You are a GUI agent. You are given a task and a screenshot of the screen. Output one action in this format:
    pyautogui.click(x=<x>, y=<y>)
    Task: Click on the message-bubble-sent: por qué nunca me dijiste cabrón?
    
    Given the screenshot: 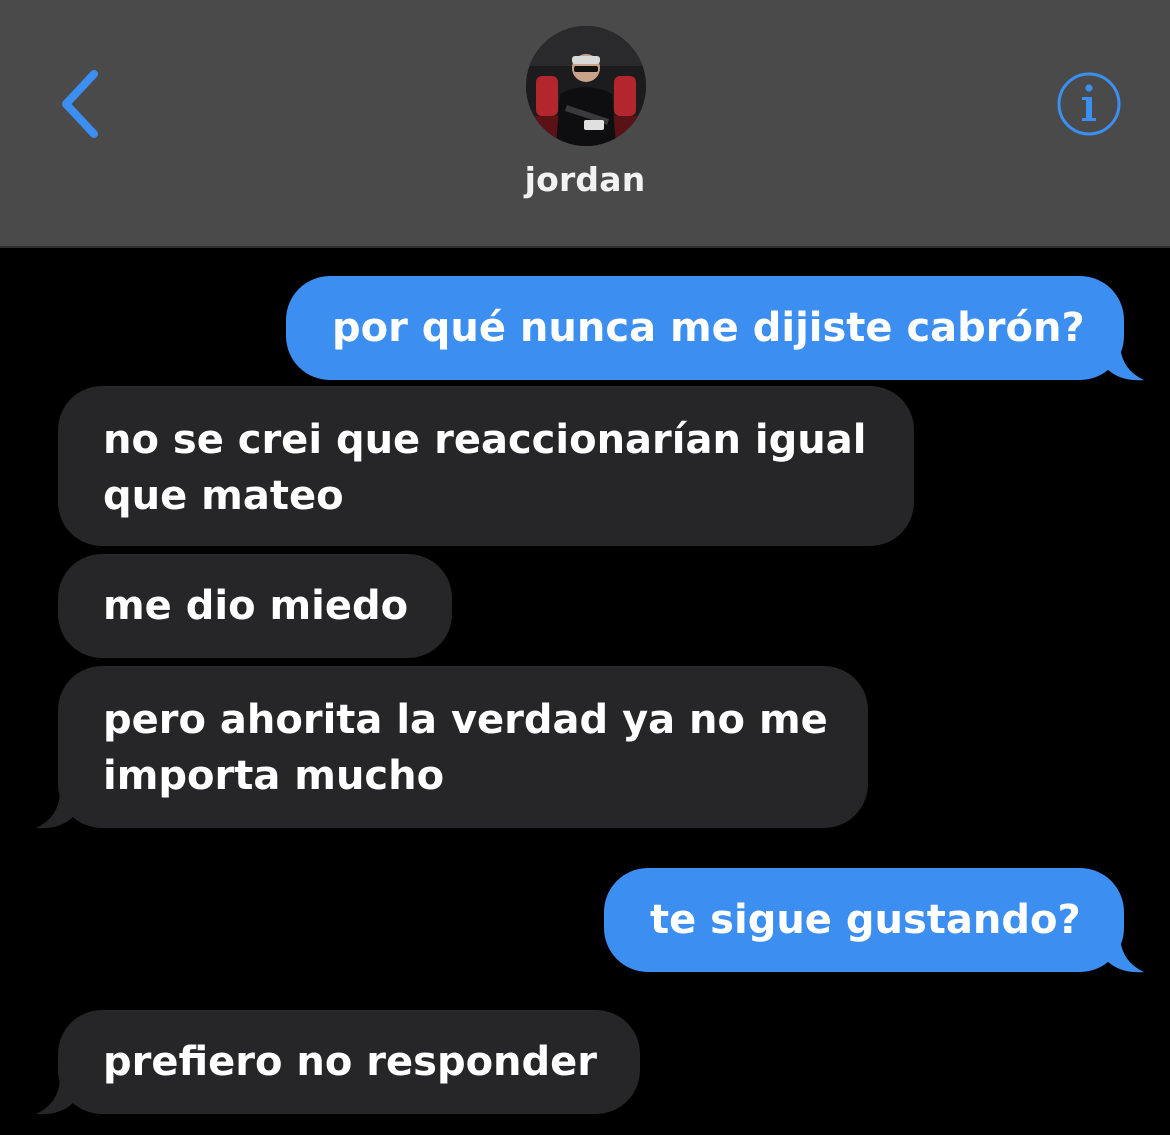 What is the action you would take?
    pyautogui.click(x=715, y=328)
    